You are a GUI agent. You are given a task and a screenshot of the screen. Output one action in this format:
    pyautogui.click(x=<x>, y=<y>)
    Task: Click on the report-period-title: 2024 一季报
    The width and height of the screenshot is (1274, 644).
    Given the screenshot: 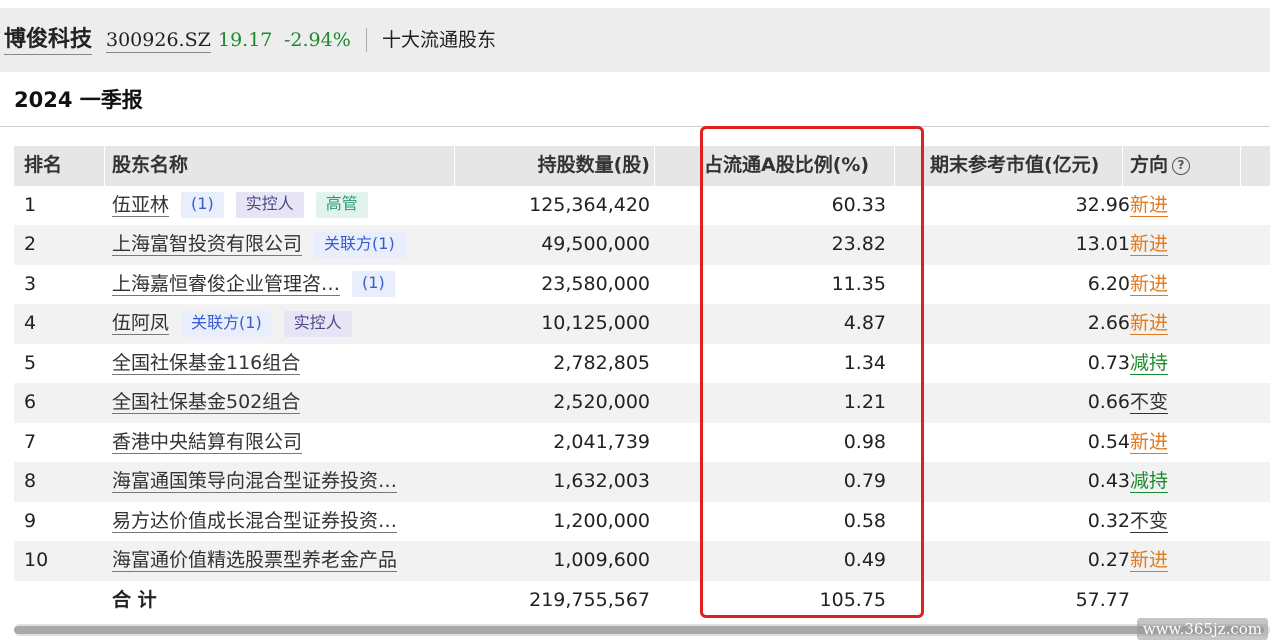 What is the action you would take?
    pyautogui.click(x=78, y=100)
    